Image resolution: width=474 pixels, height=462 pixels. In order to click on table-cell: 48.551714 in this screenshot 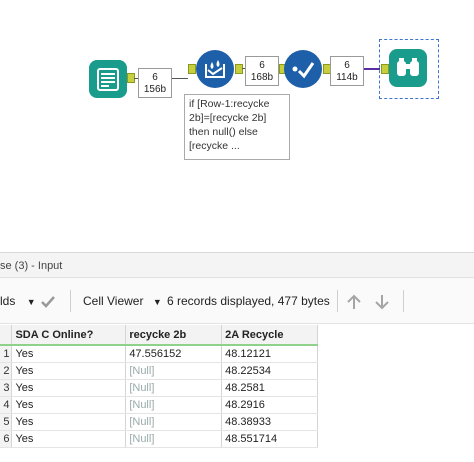, I will do `click(269, 439)`.